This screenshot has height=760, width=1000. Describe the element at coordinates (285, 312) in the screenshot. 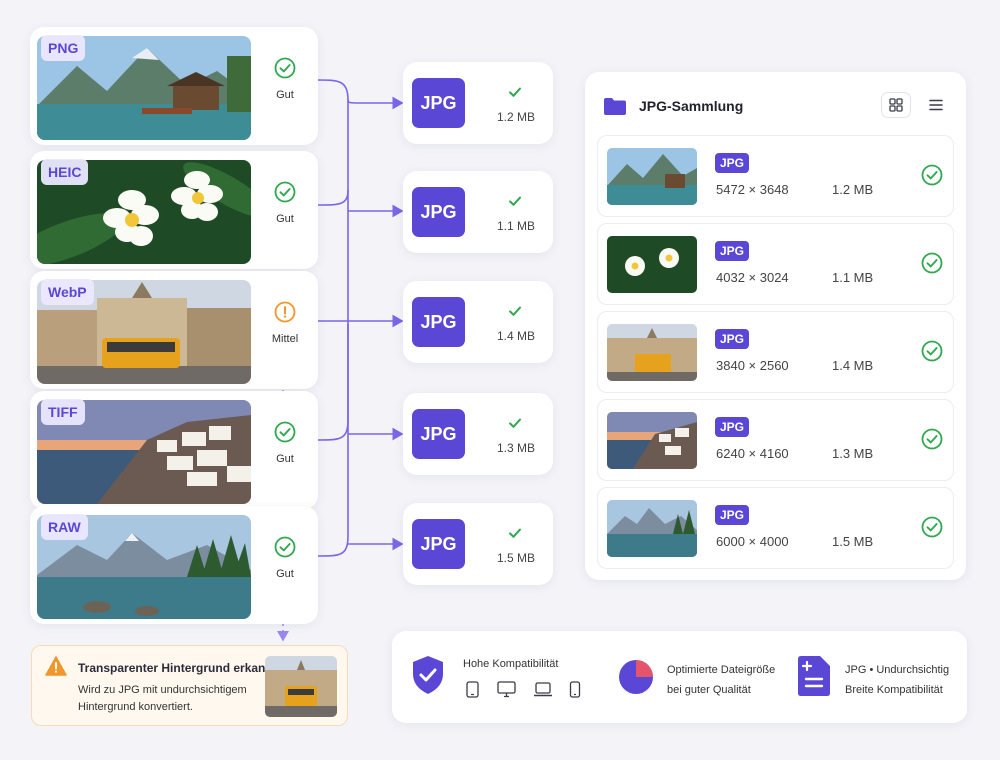

I see `warning-circle-icon` at that location.